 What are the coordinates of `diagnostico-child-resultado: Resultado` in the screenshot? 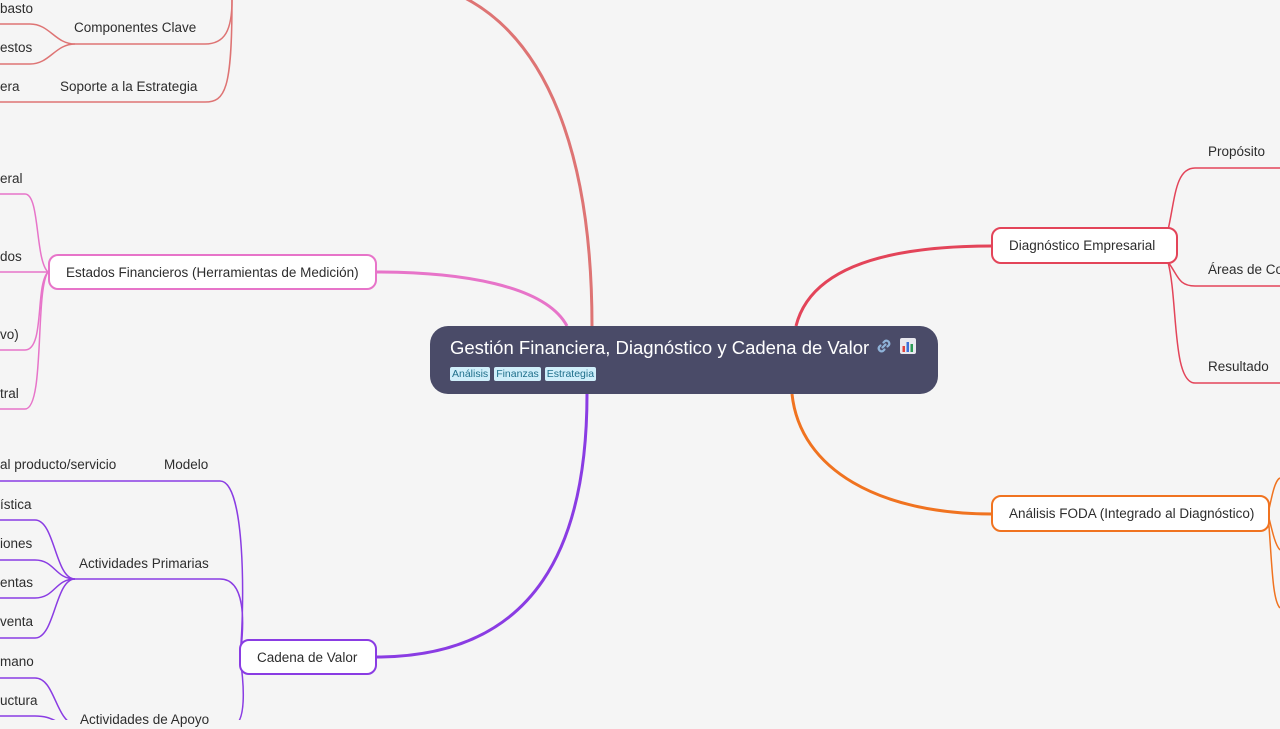 It's located at (1238, 367).